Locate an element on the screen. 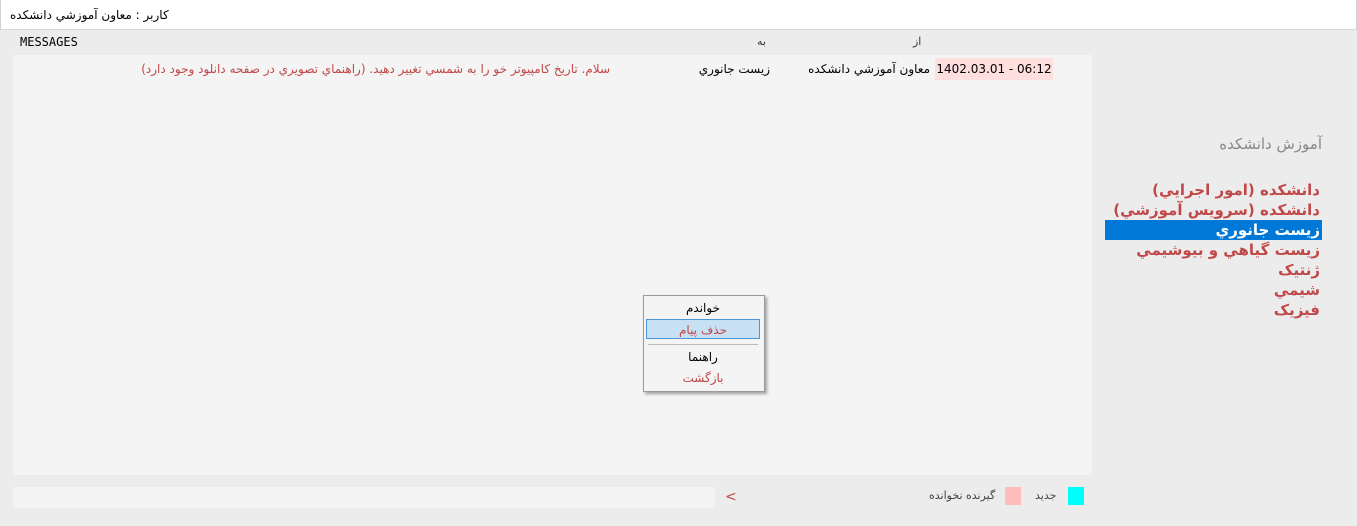  department-item-genetics: ژنتيک is located at coordinates (1213, 270).